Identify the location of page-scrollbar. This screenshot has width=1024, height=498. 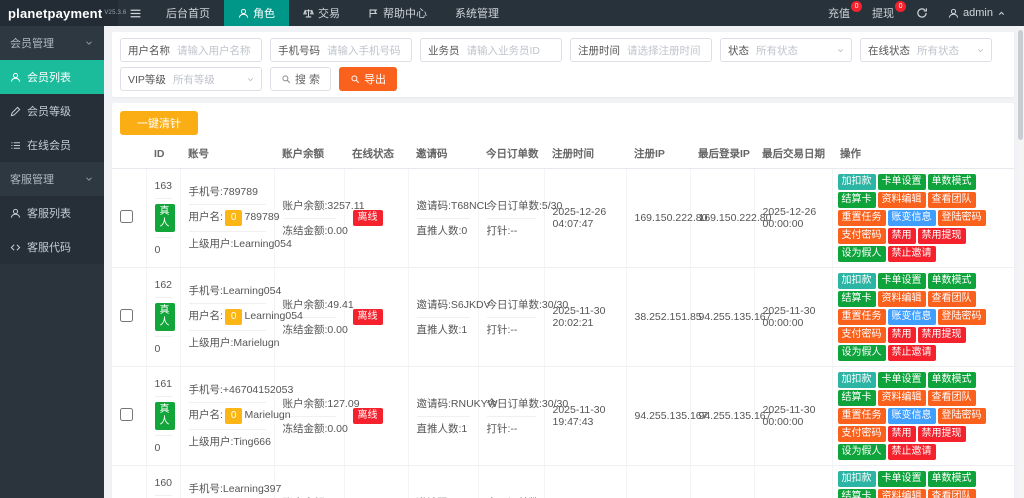
(1020, 262).